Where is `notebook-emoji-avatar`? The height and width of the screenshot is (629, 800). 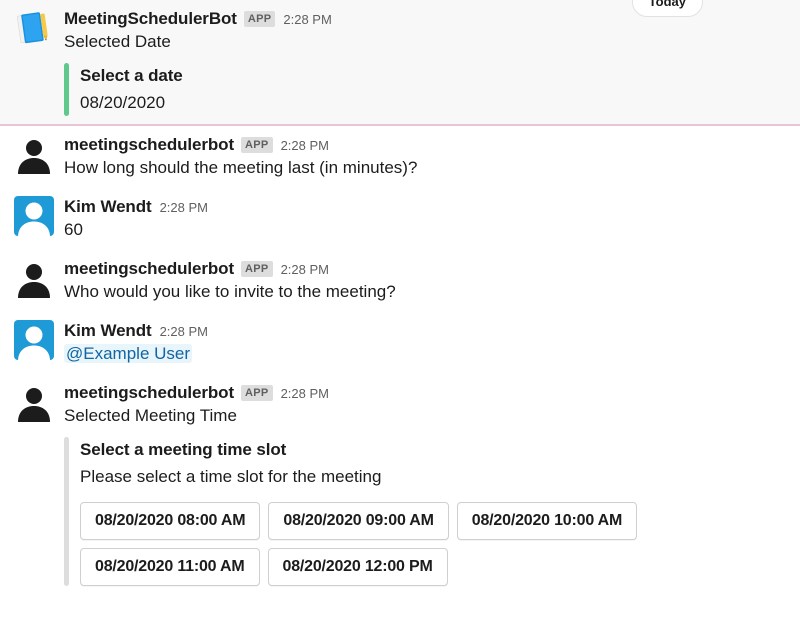 notebook-emoji-avatar is located at coordinates (34, 28).